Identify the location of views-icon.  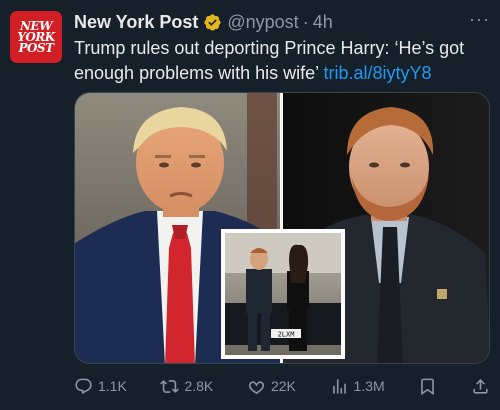
(339, 386).